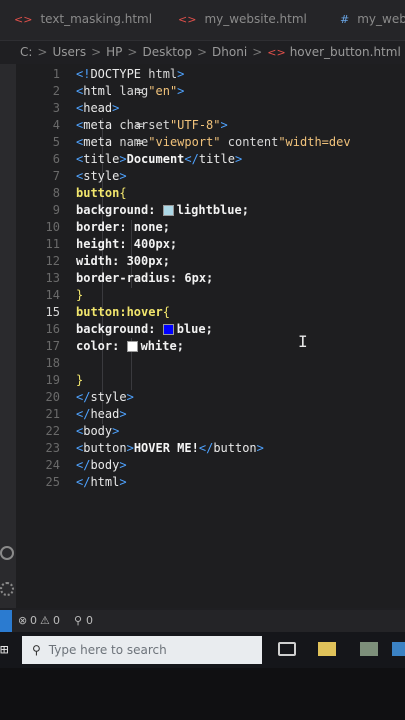 This screenshot has width=405, height=720. I want to click on tab-my-web: # my_web, so click(372, 19).